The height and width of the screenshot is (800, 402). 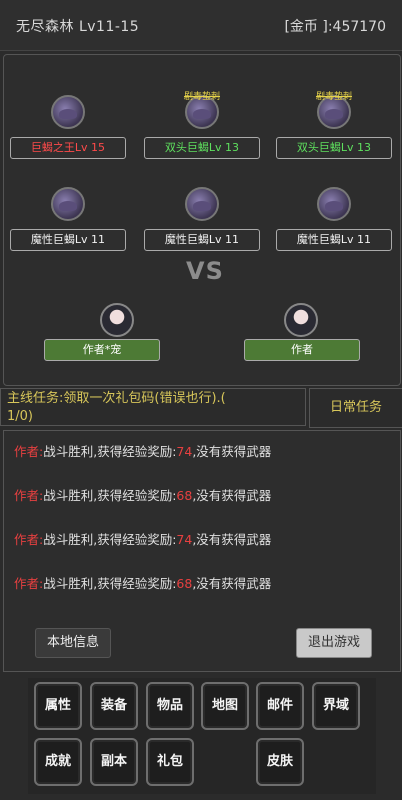 I want to click on menu-mail-button: 邮件, so click(x=280, y=706).